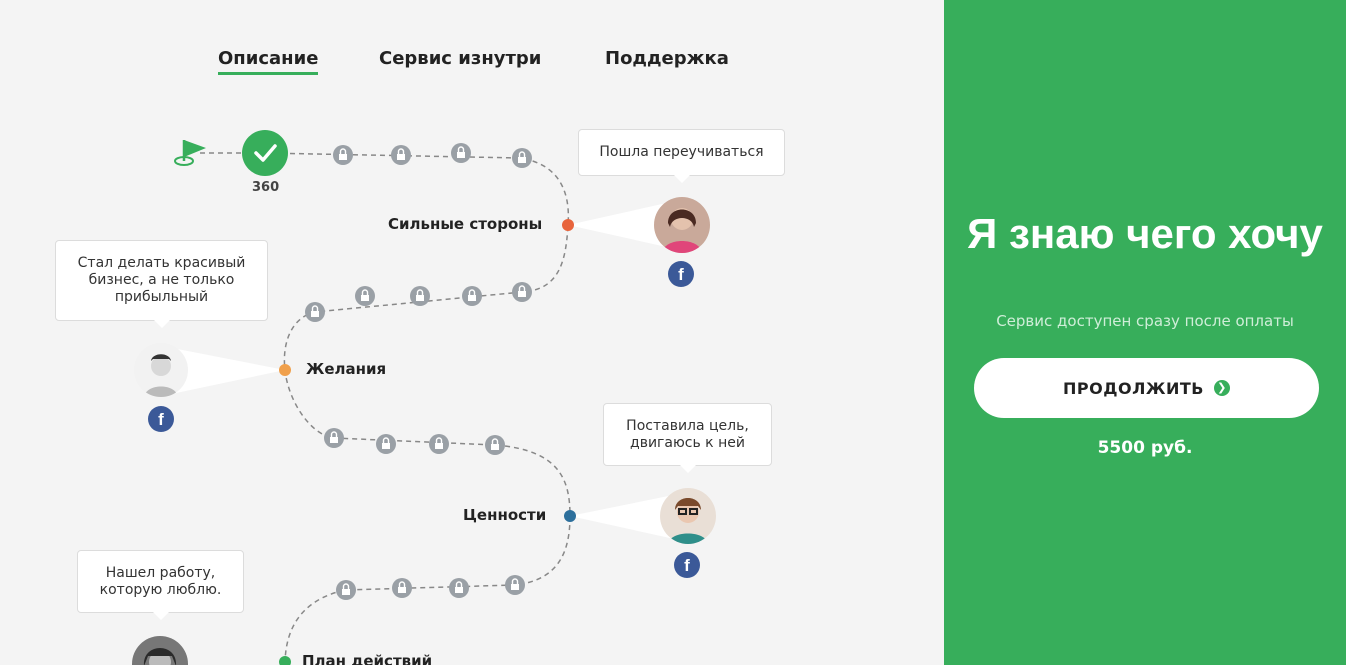 This screenshot has height=665, width=1346. What do you see at coordinates (687, 438) in the screenshot?
I see `testimonial-bubble: Поставила цель, двигаюсь к ней` at bounding box center [687, 438].